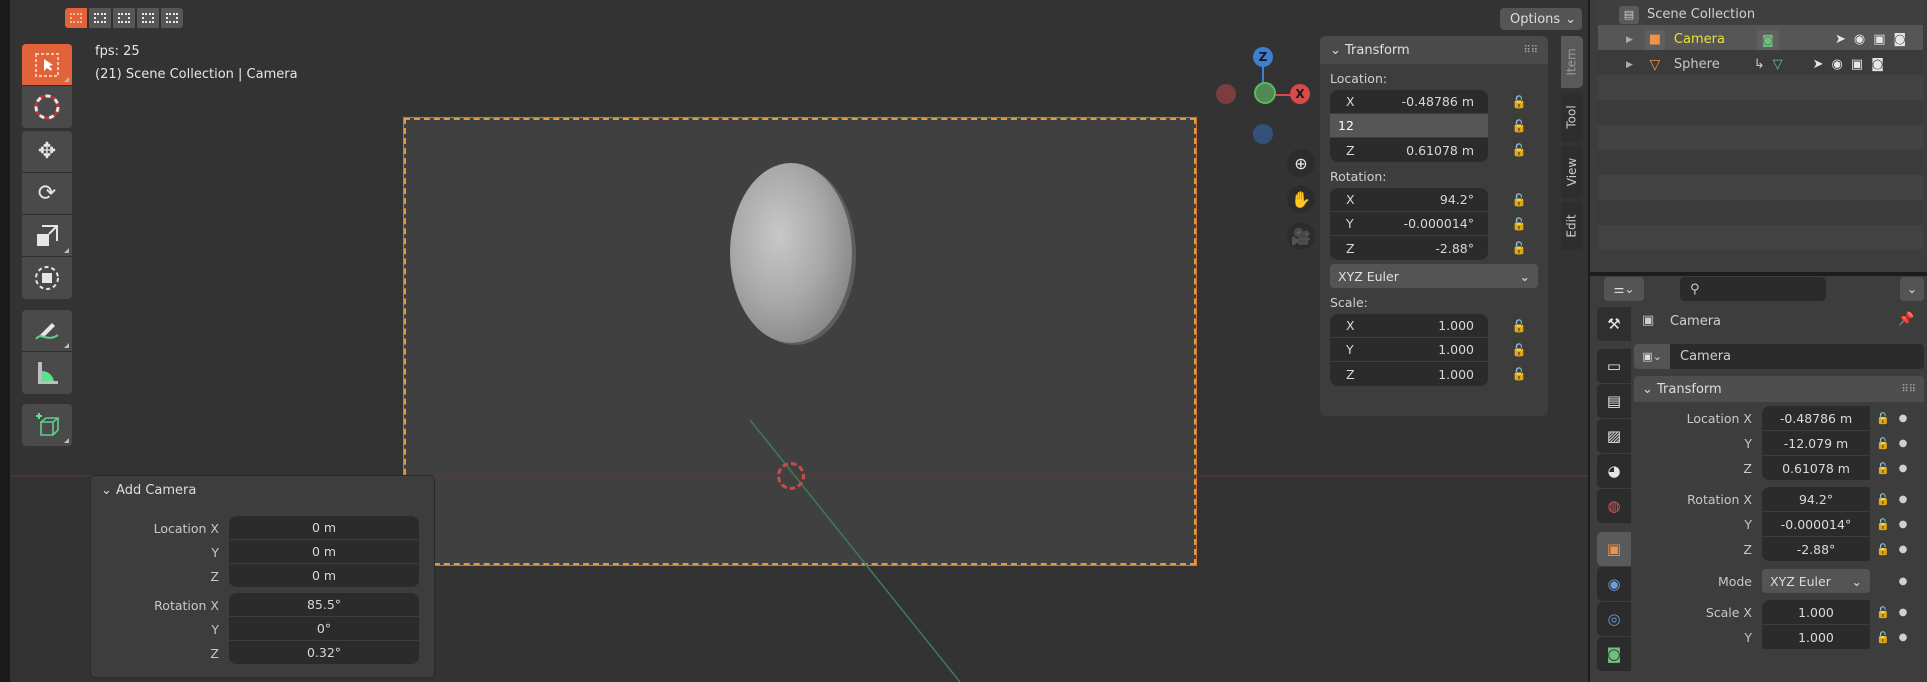  Describe the element at coordinates (1614, 619) in the screenshot. I see `constraints-properties-tab: ◎` at that location.